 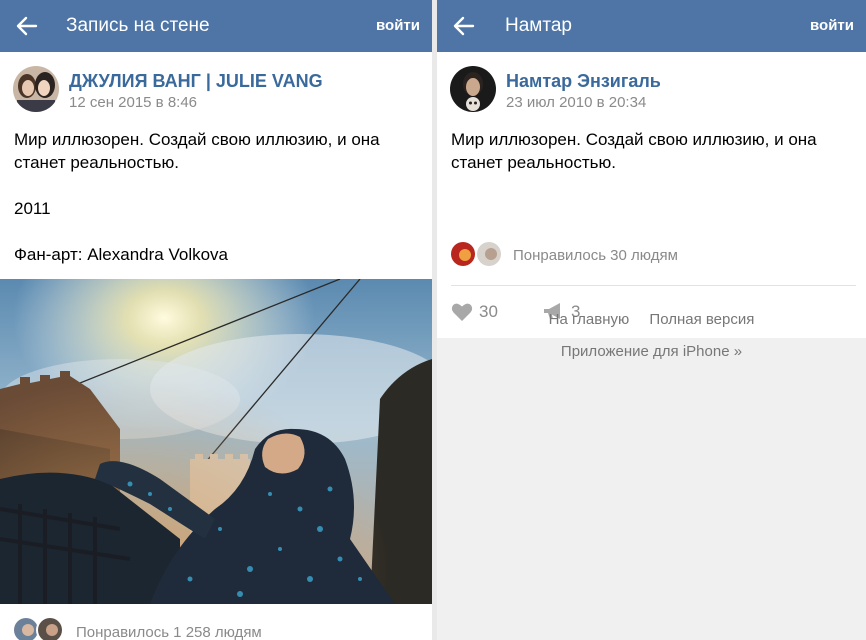 I want to click on likes-row: Понравилось 30 людям, so click(x=651, y=255).